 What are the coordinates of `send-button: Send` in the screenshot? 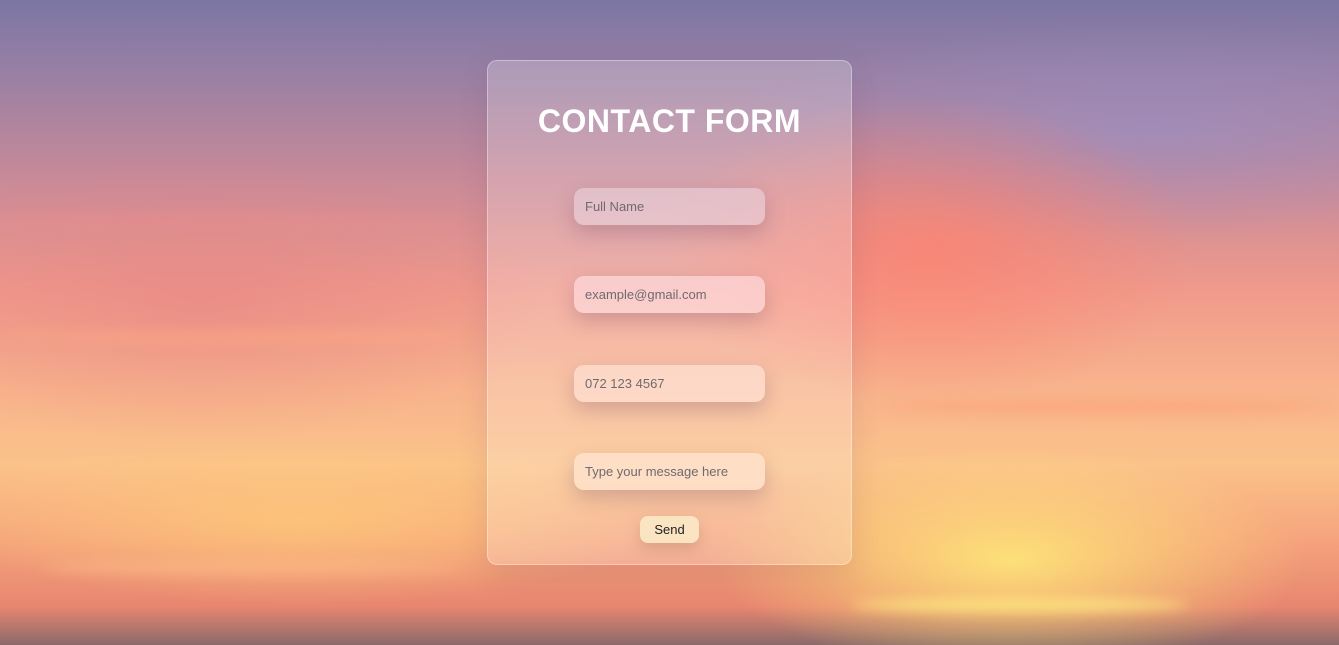 It's located at (669, 529).